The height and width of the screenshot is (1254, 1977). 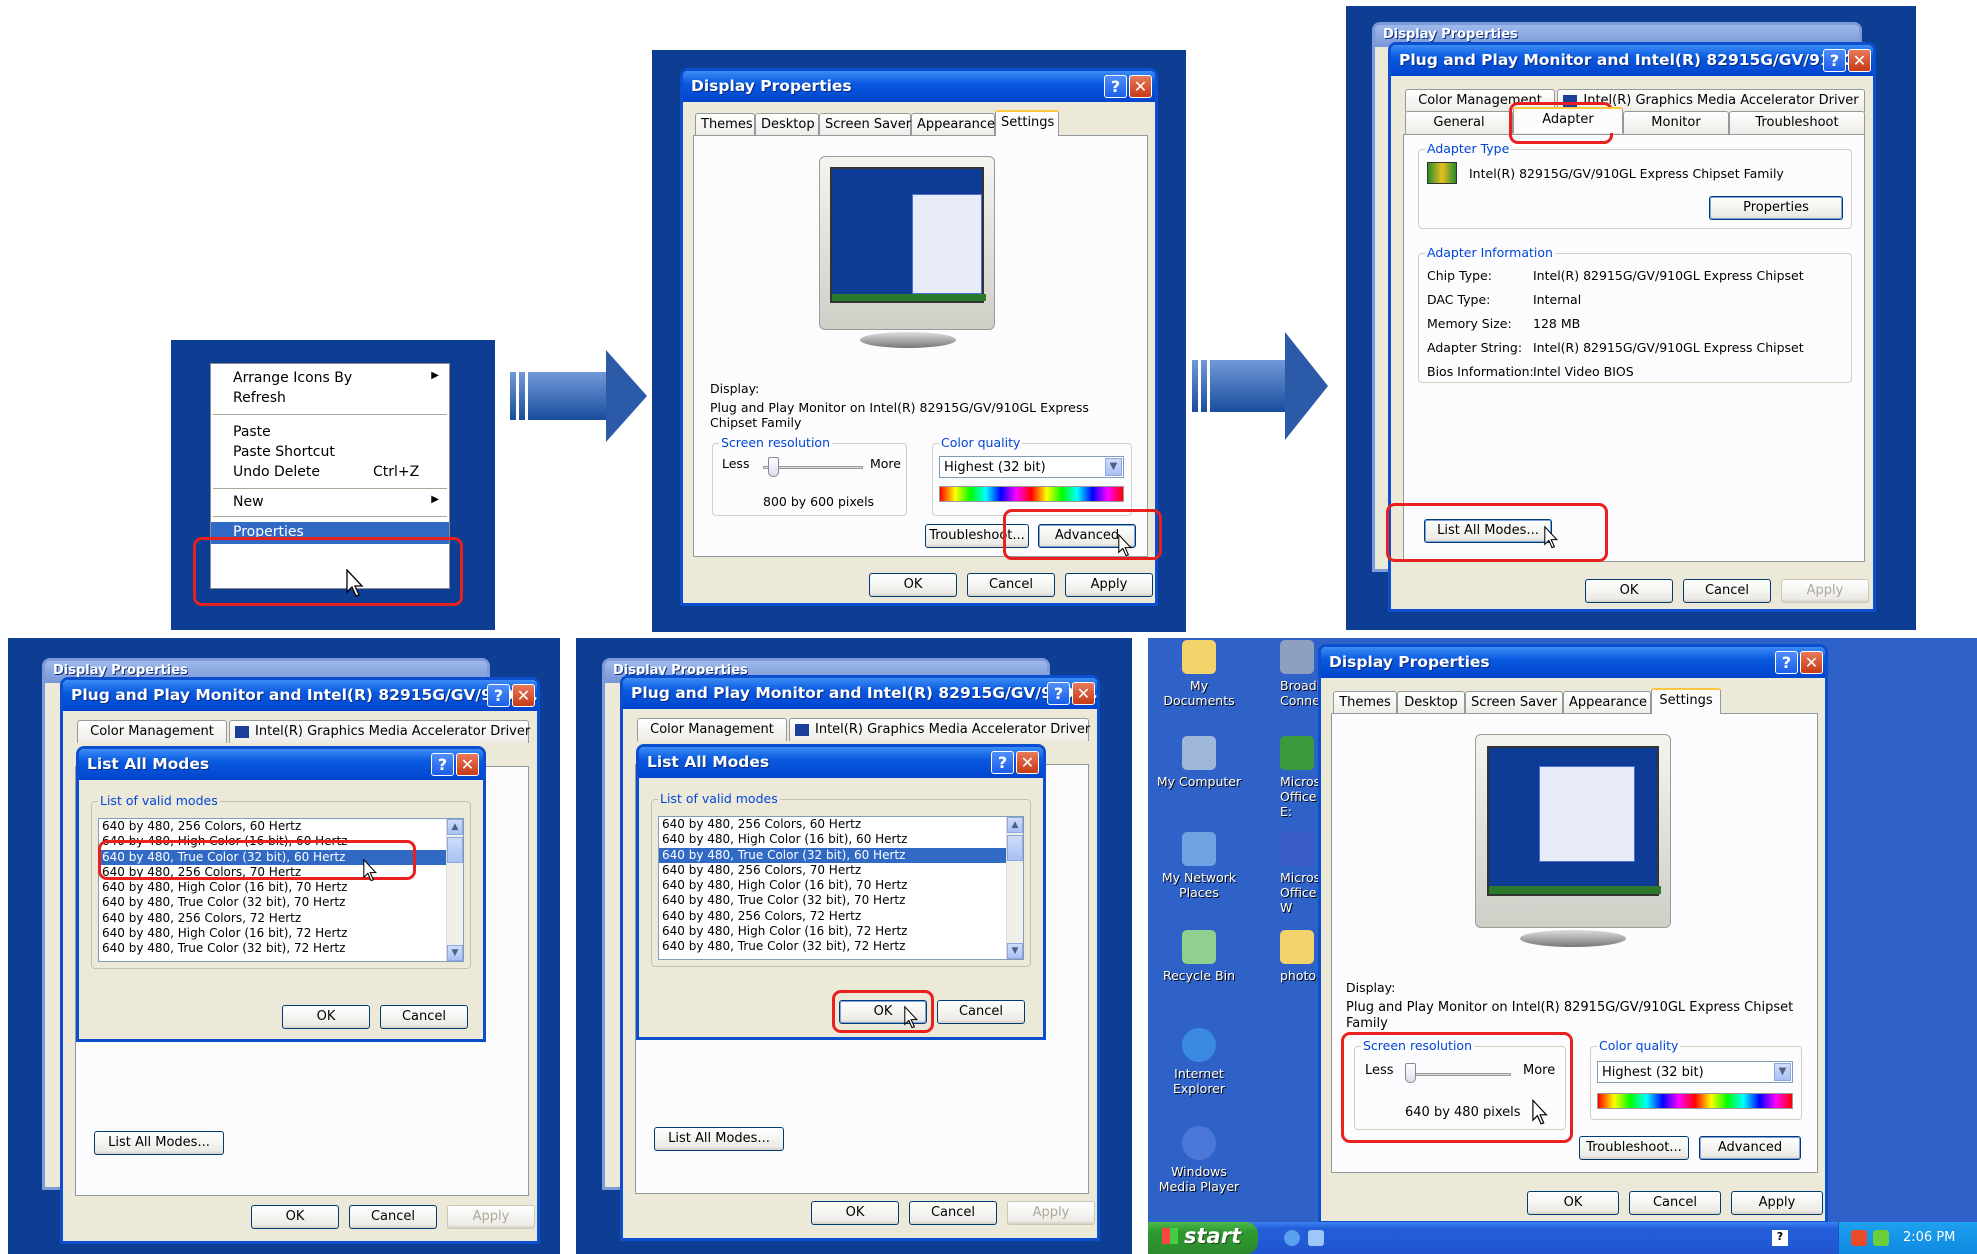 What do you see at coordinates (841, 870) in the screenshot?
I see `list-item: 640 by 480, 256 Colors, 70 Hertz` at bounding box center [841, 870].